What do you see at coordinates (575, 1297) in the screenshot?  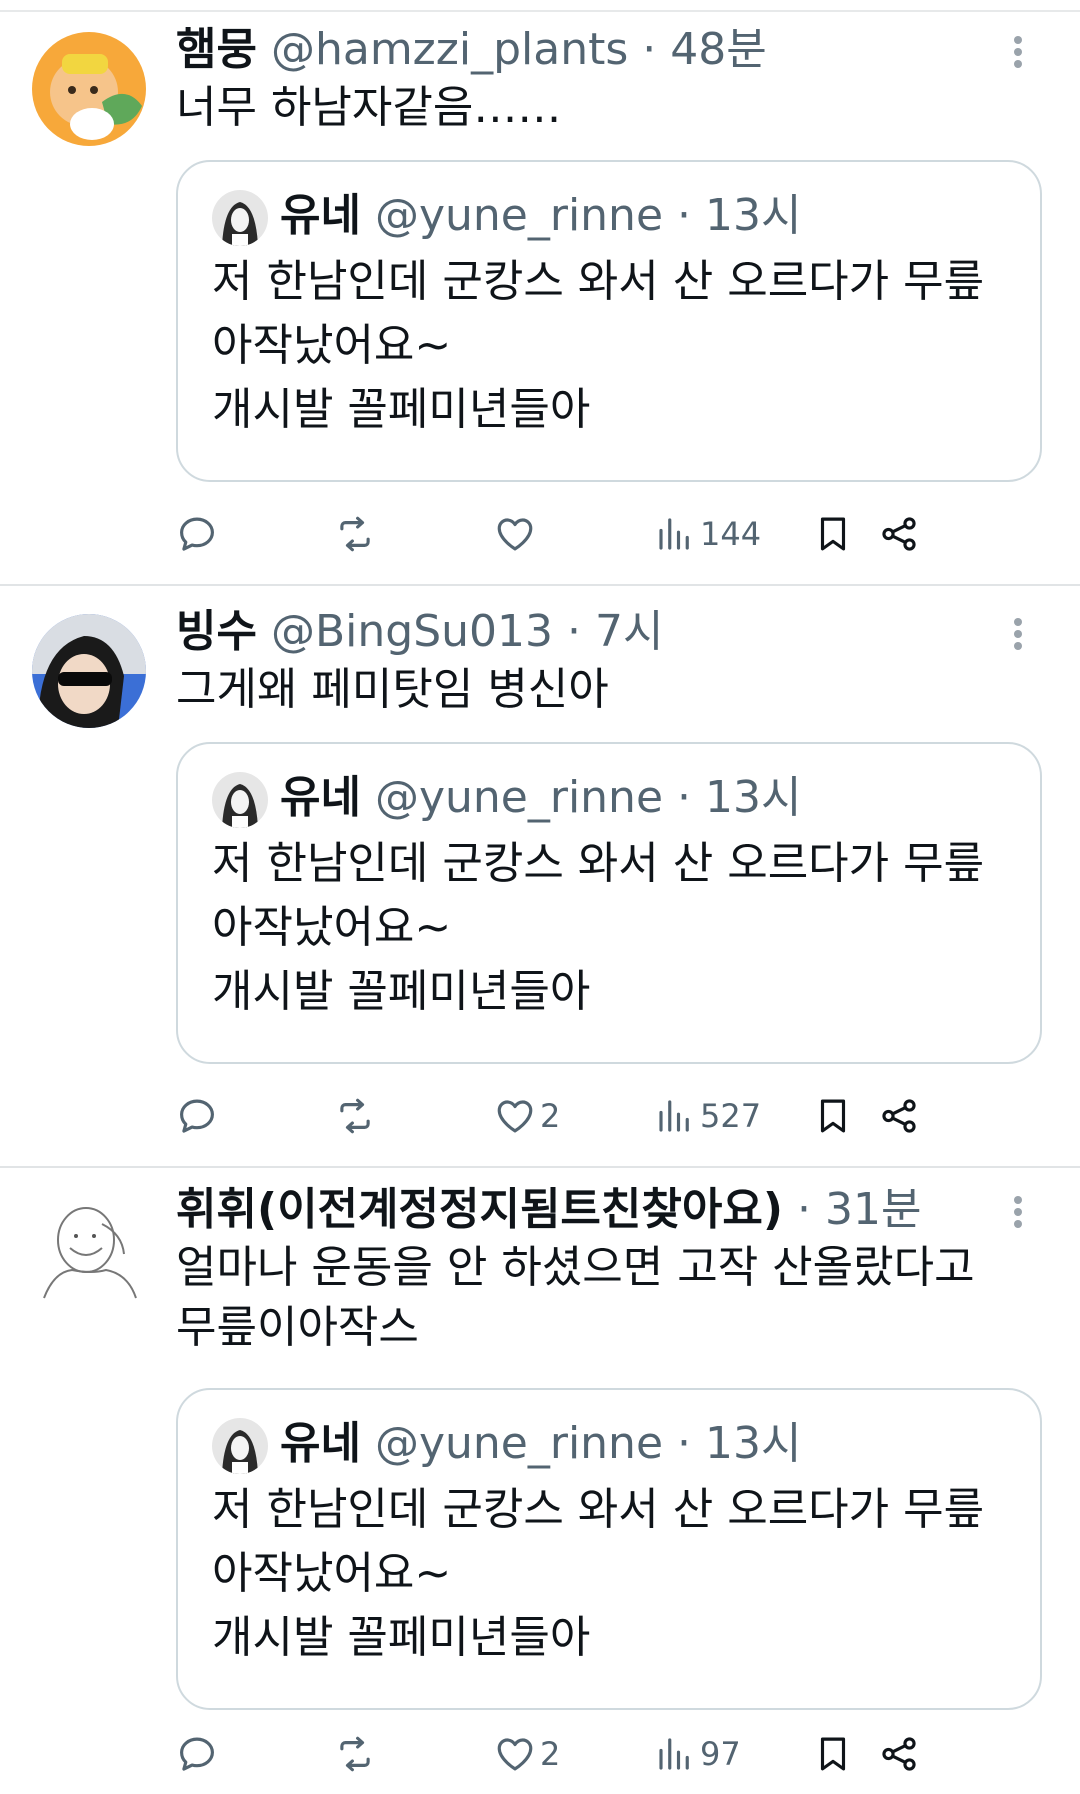 I see `tweet-text: 얼마나 운동을 안 하셨으면 고작 산올랐다고 무릎이아작스` at bounding box center [575, 1297].